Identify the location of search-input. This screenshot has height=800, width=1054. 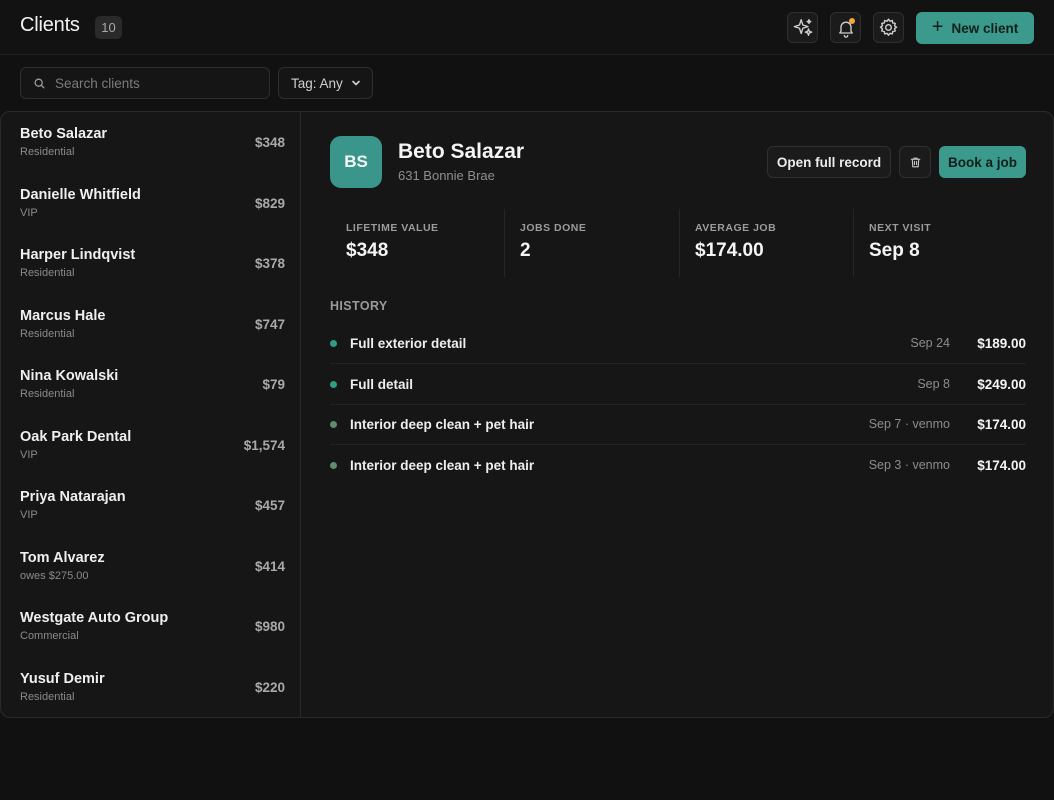
(155, 83).